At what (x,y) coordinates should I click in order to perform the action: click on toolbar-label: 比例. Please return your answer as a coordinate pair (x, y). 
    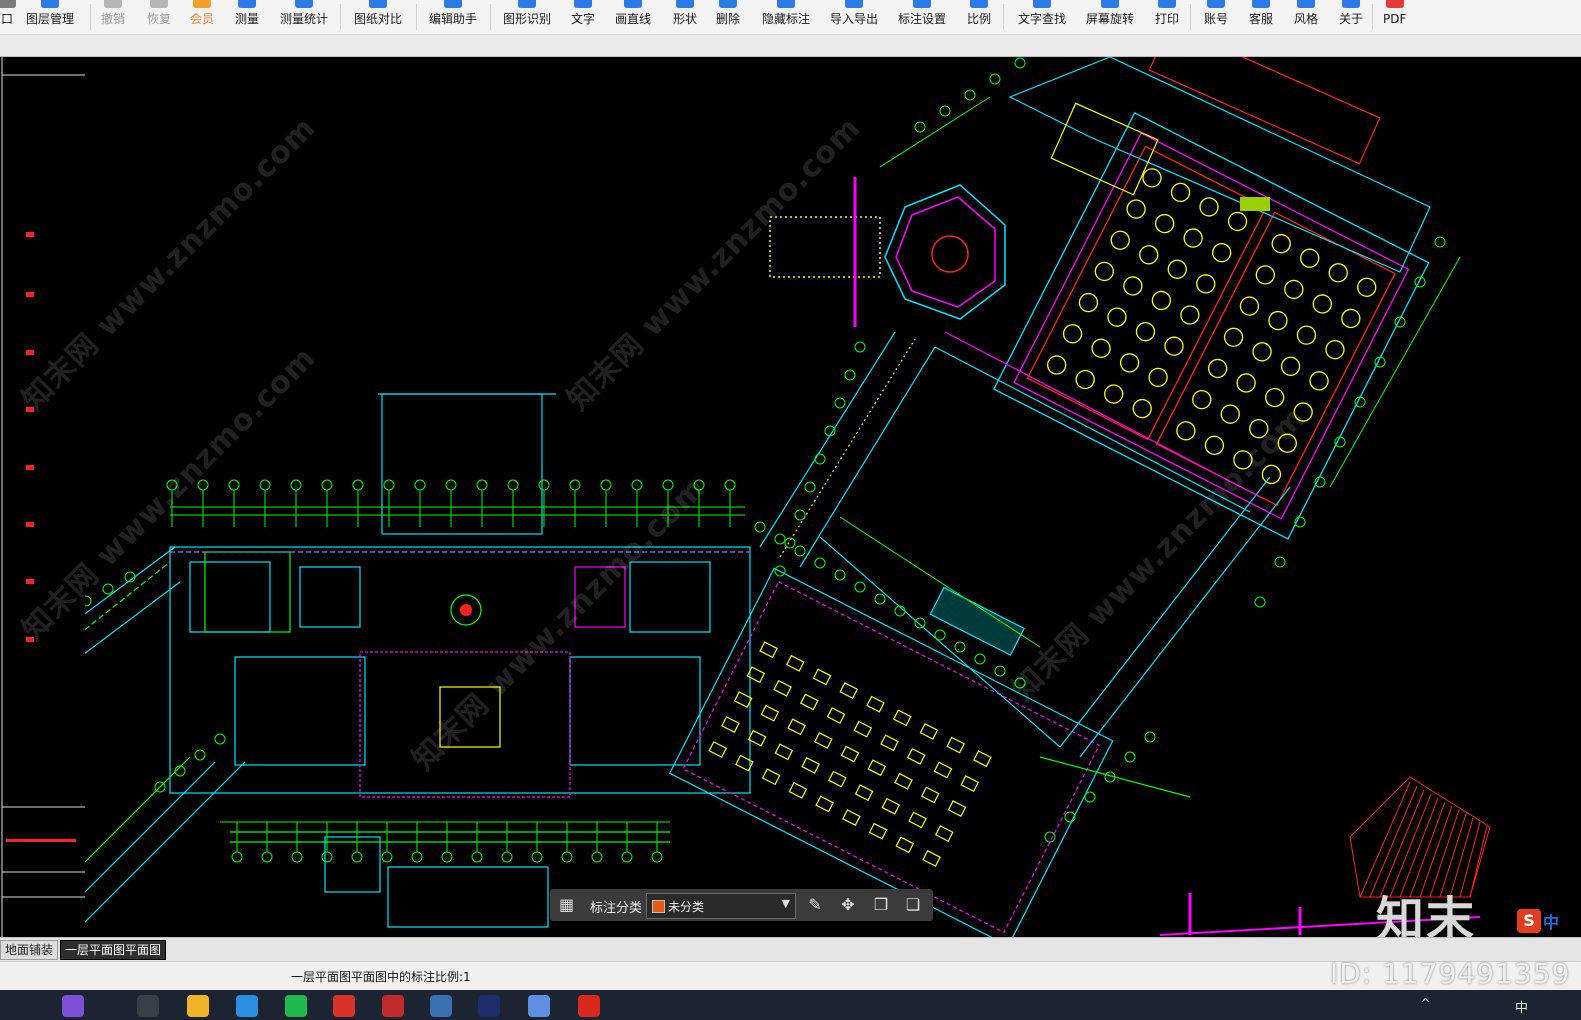
    Looking at the image, I should click on (979, 19).